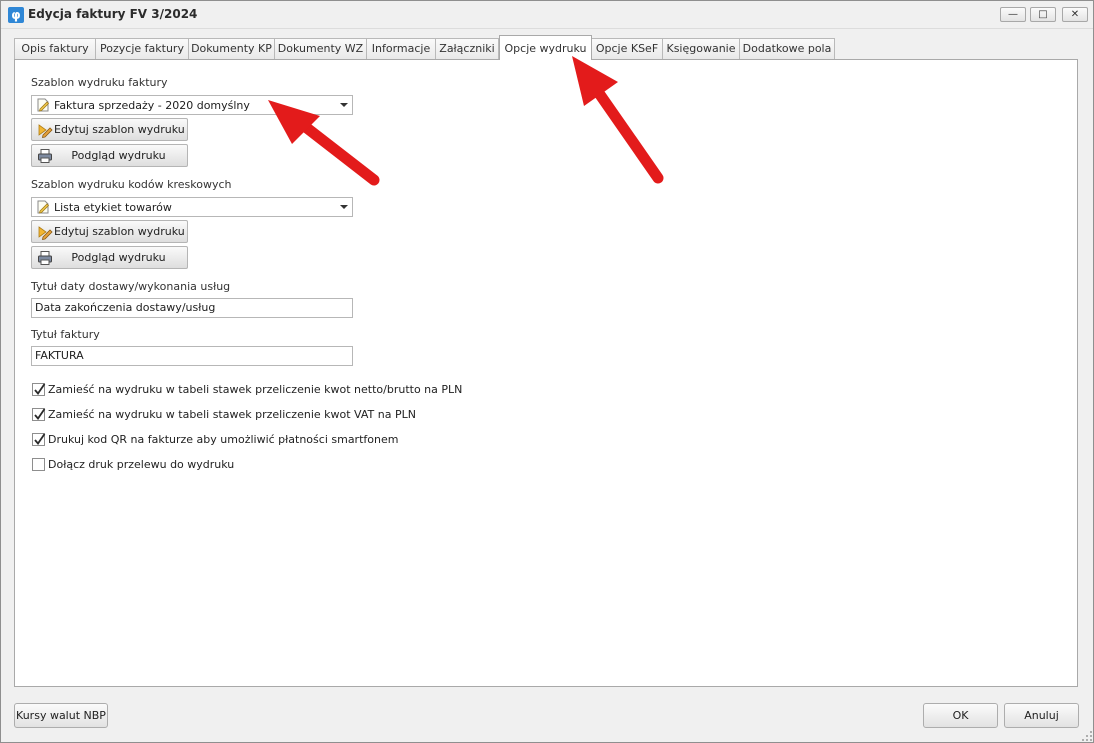 This screenshot has width=1094, height=743. What do you see at coordinates (320, 48) in the screenshot?
I see `tab-dokumenty-wz: Dokumenty WZ` at bounding box center [320, 48].